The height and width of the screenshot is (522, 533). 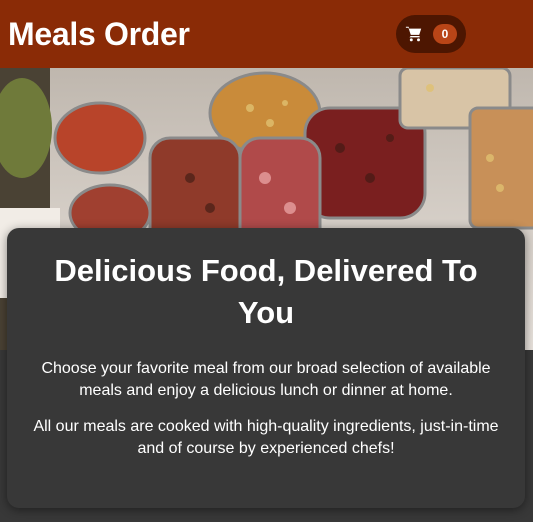 I want to click on cart-button: 0, so click(x=431, y=34).